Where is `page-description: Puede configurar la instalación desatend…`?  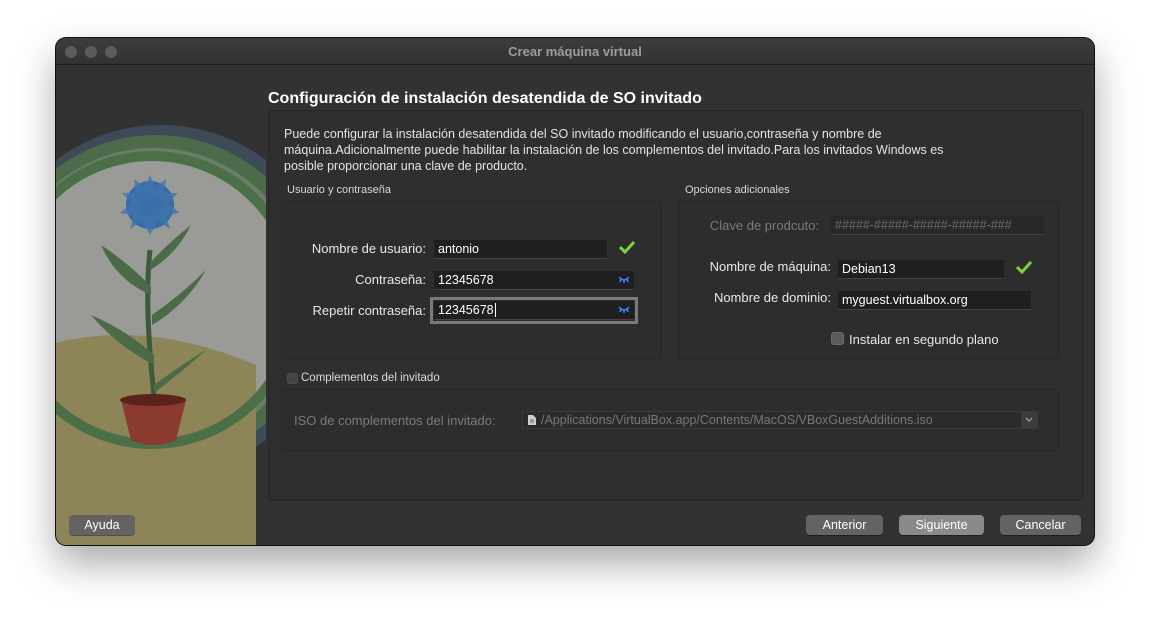 page-description: Puede configurar la instalación desatend… is located at coordinates (614, 150).